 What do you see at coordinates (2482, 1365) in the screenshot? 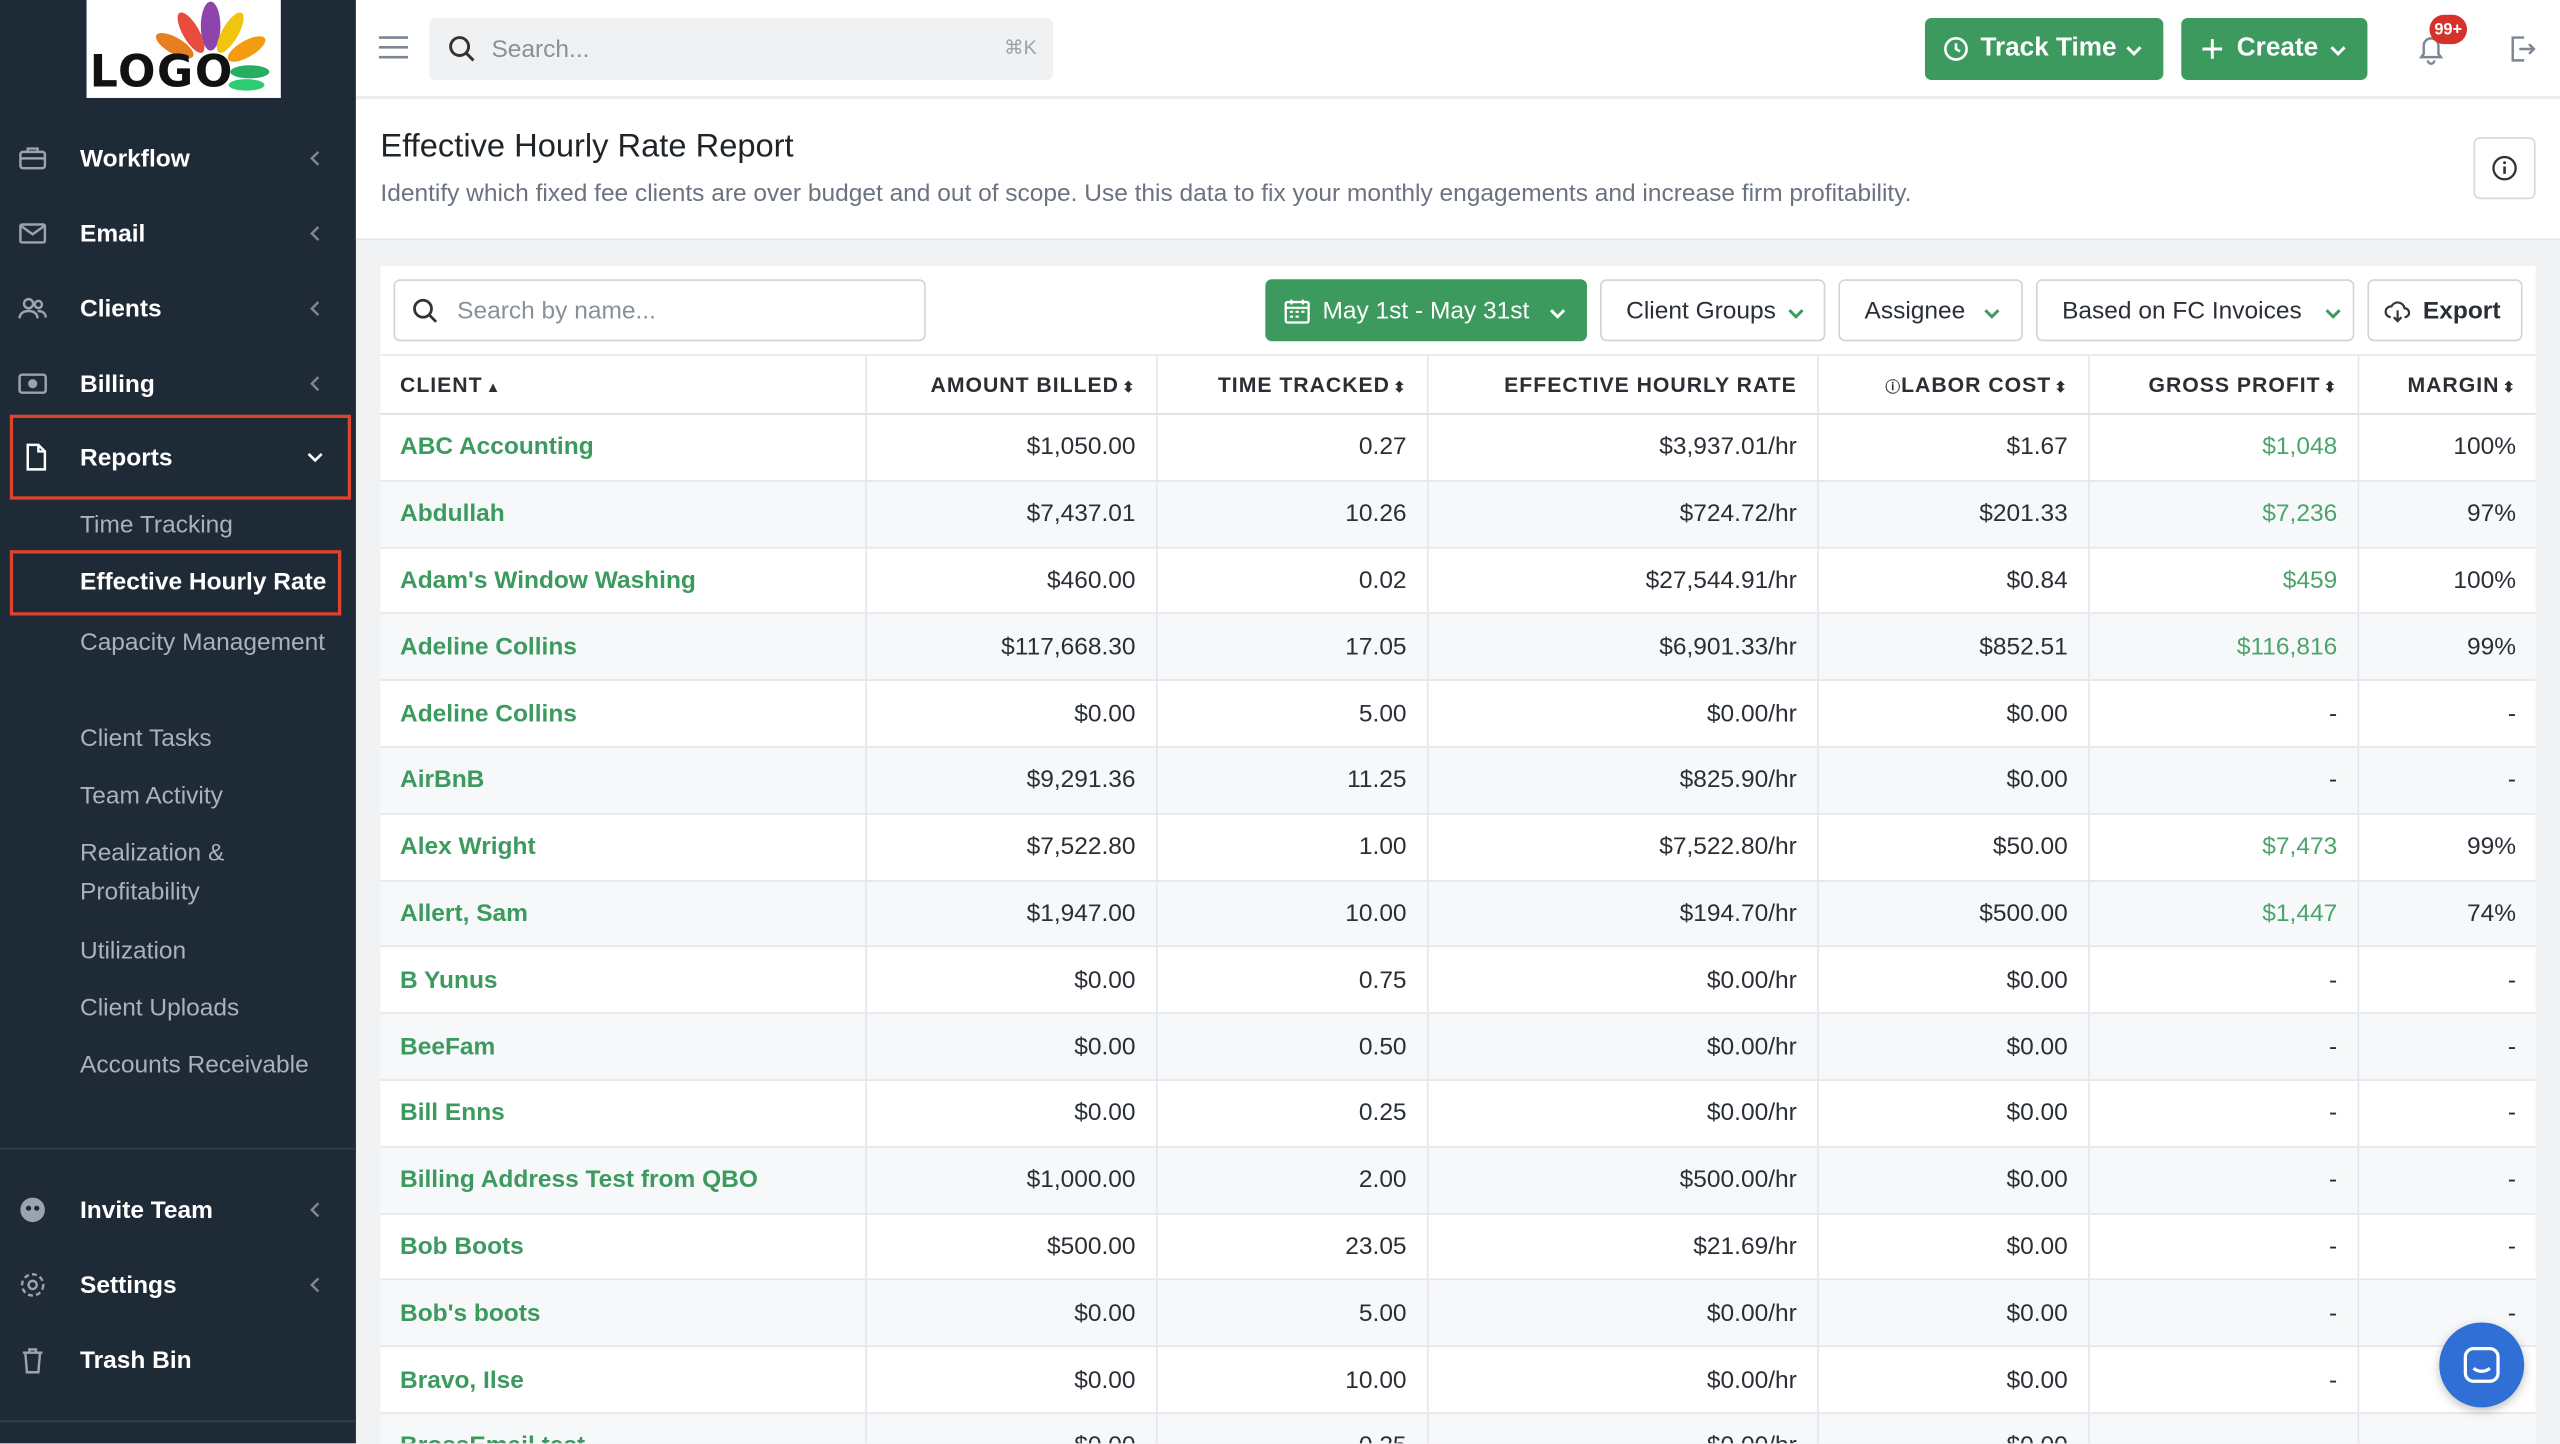
I see `chat-launcher-button` at bounding box center [2482, 1365].